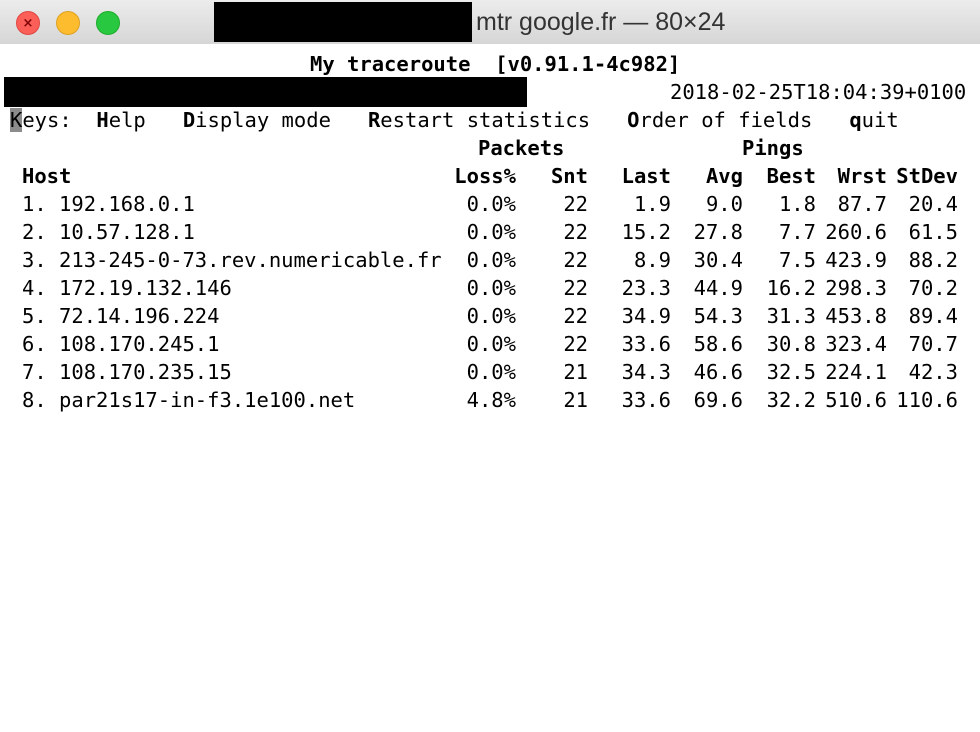 The width and height of the screenshot is (980, 732). Describe the element at coordinates (646, 372) in the screenshot. I see `hop-last: 34.3` at that location.